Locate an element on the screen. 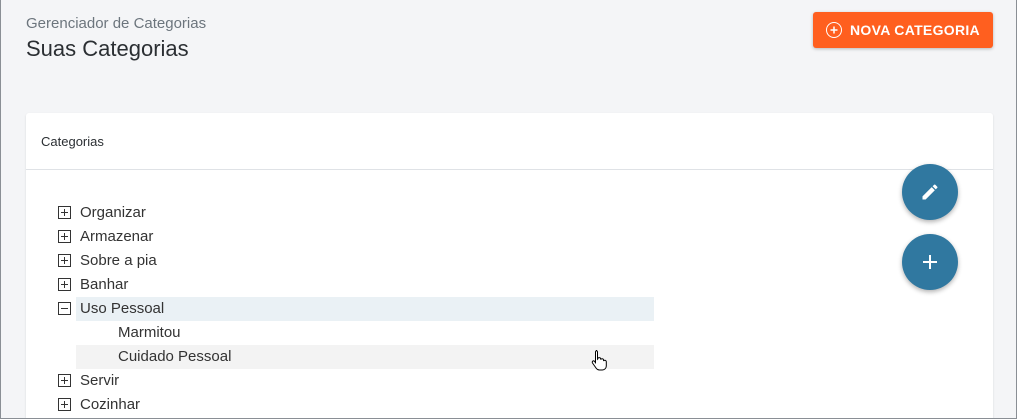  page-title: Suas Categorias is located at coordinates (107, 48).